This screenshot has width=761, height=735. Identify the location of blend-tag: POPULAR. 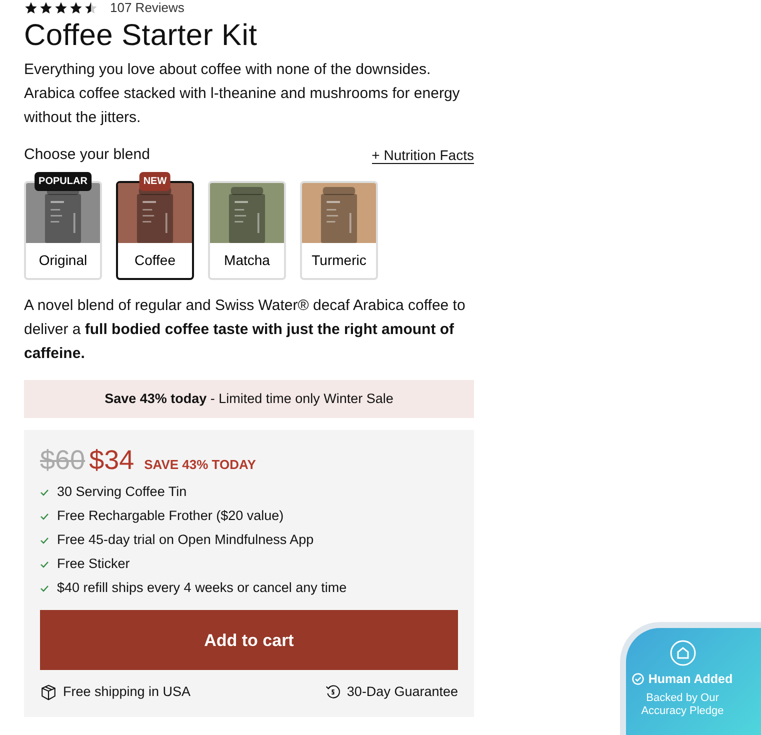
(63, 181).